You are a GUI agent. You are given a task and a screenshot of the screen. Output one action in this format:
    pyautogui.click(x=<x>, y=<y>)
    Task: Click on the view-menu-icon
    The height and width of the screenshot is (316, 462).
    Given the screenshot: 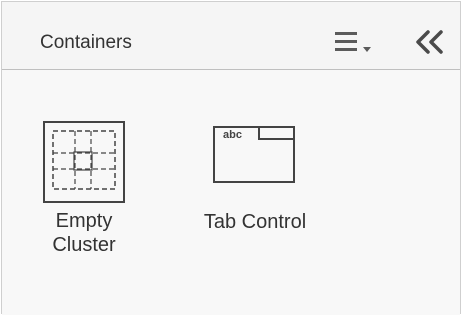 What is the action you would take?
    pyautogui.click(x=353, y=42)
    